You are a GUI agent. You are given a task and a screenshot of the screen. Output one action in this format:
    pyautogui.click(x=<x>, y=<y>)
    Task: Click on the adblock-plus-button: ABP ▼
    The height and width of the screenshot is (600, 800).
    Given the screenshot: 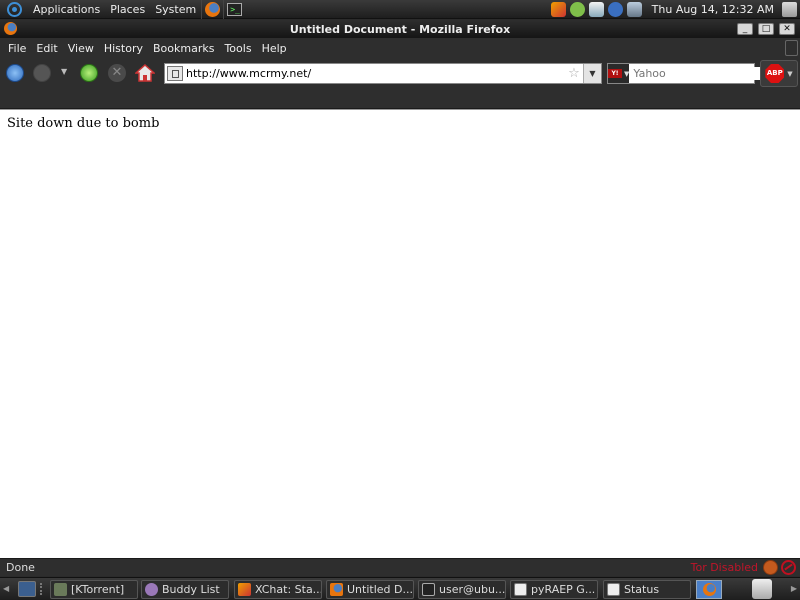 What is the action you would take?
    pyautogui.click(x=779, y=73)
    